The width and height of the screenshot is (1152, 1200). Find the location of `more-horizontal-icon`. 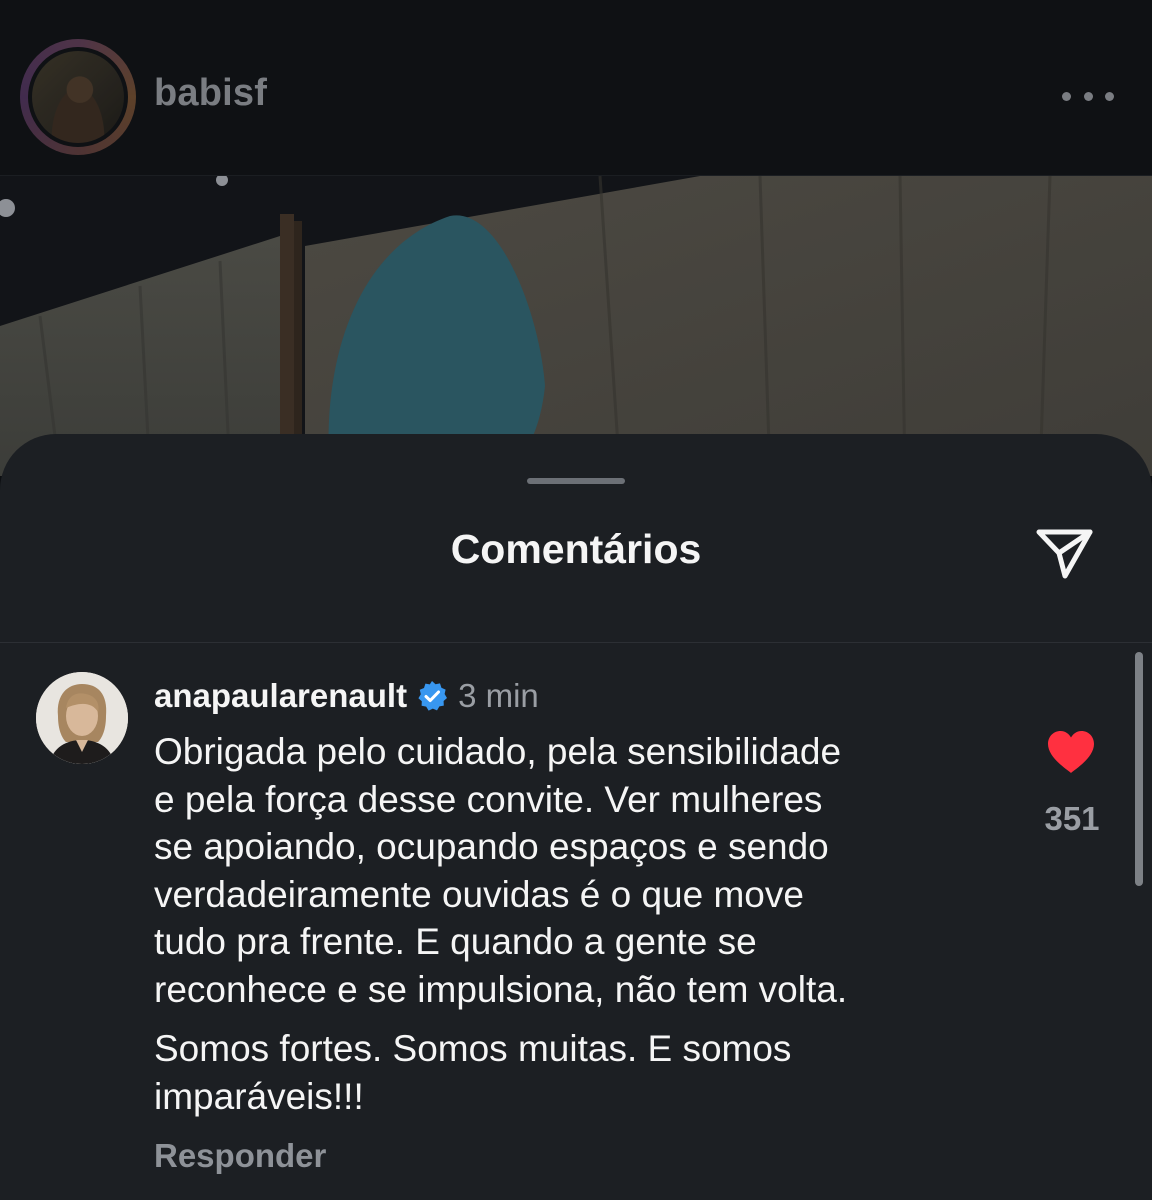

more-horizontal-icon is located at coordinates (1088, 96).